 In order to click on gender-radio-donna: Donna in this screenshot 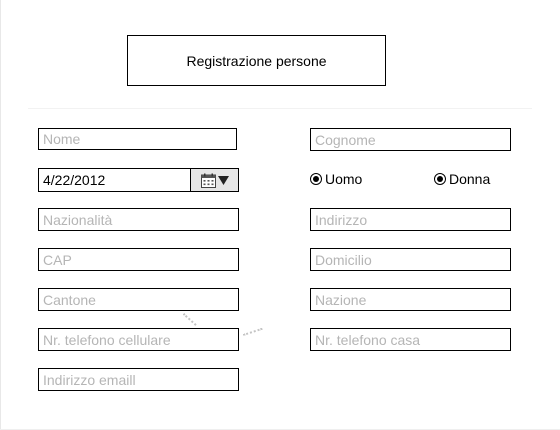, I will do `click(462, 179)`.